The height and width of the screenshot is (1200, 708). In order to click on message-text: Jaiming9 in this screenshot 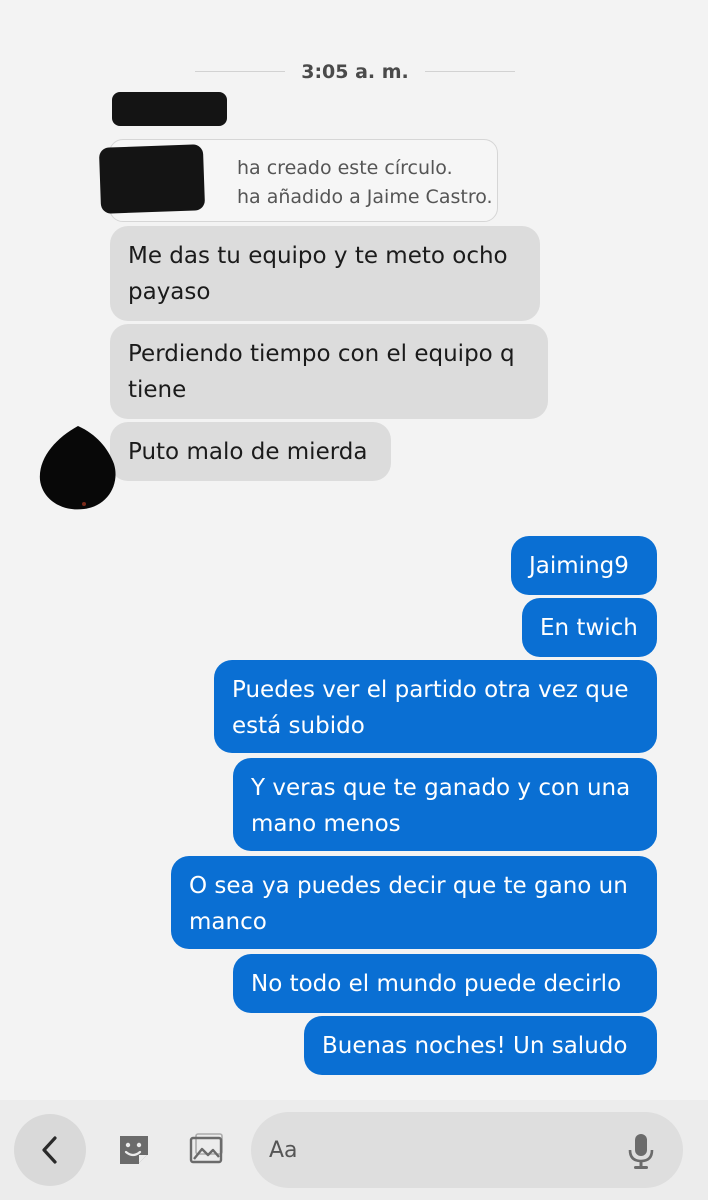, I will do `click(579, 566)`.